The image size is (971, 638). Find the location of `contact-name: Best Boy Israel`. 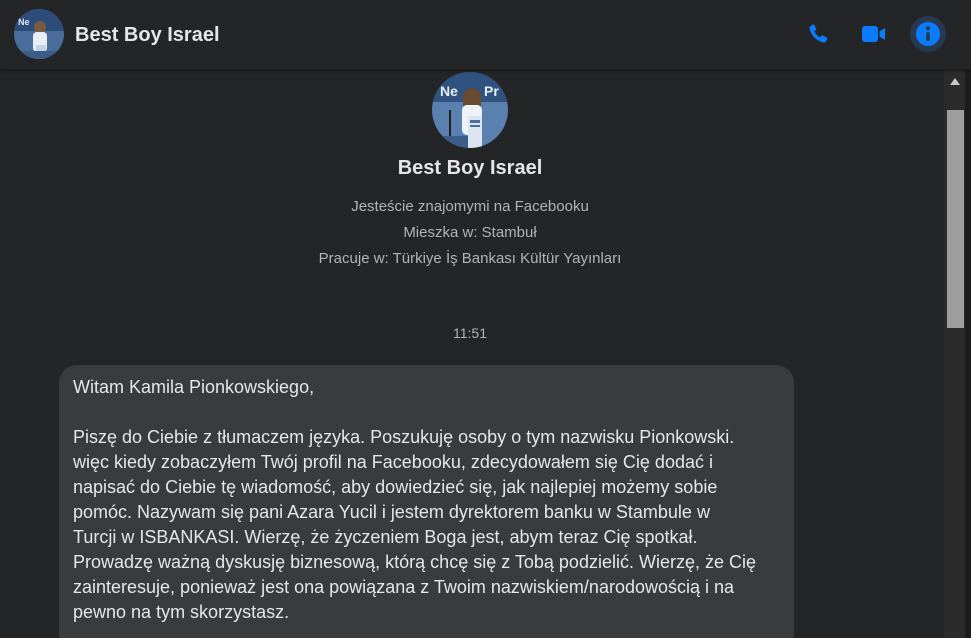

contact-name: Best Boy Israel is located at coordinates (147, 35).